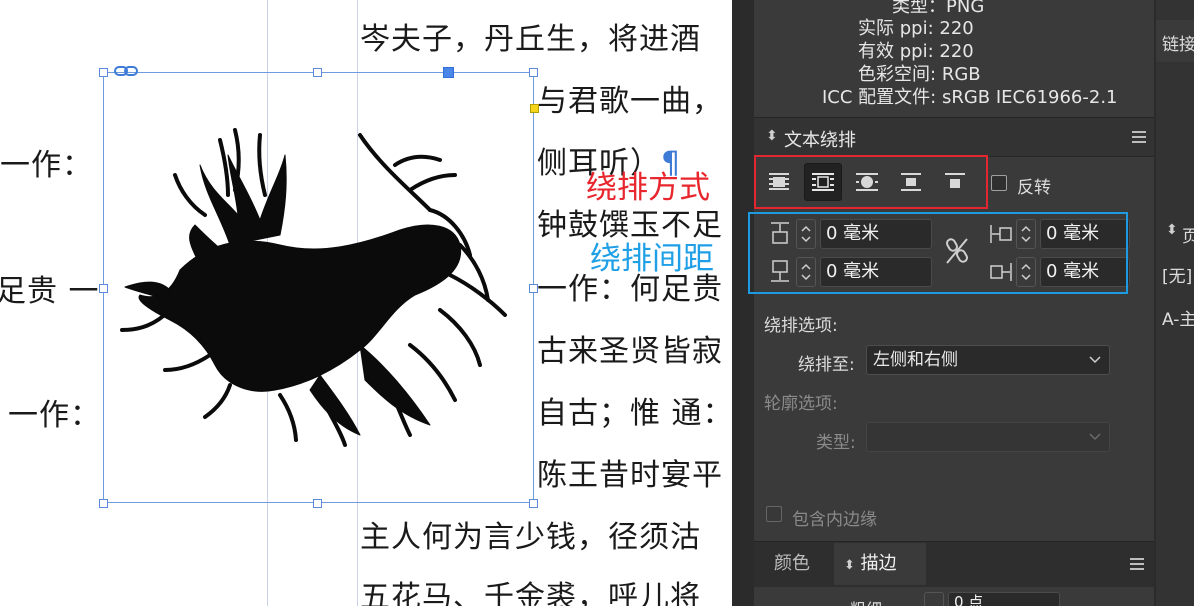  What do you see at coordinates (533, 503) in the screenshot?
I see `resize-handle-bottom-right` at bounding box center [533, 503].